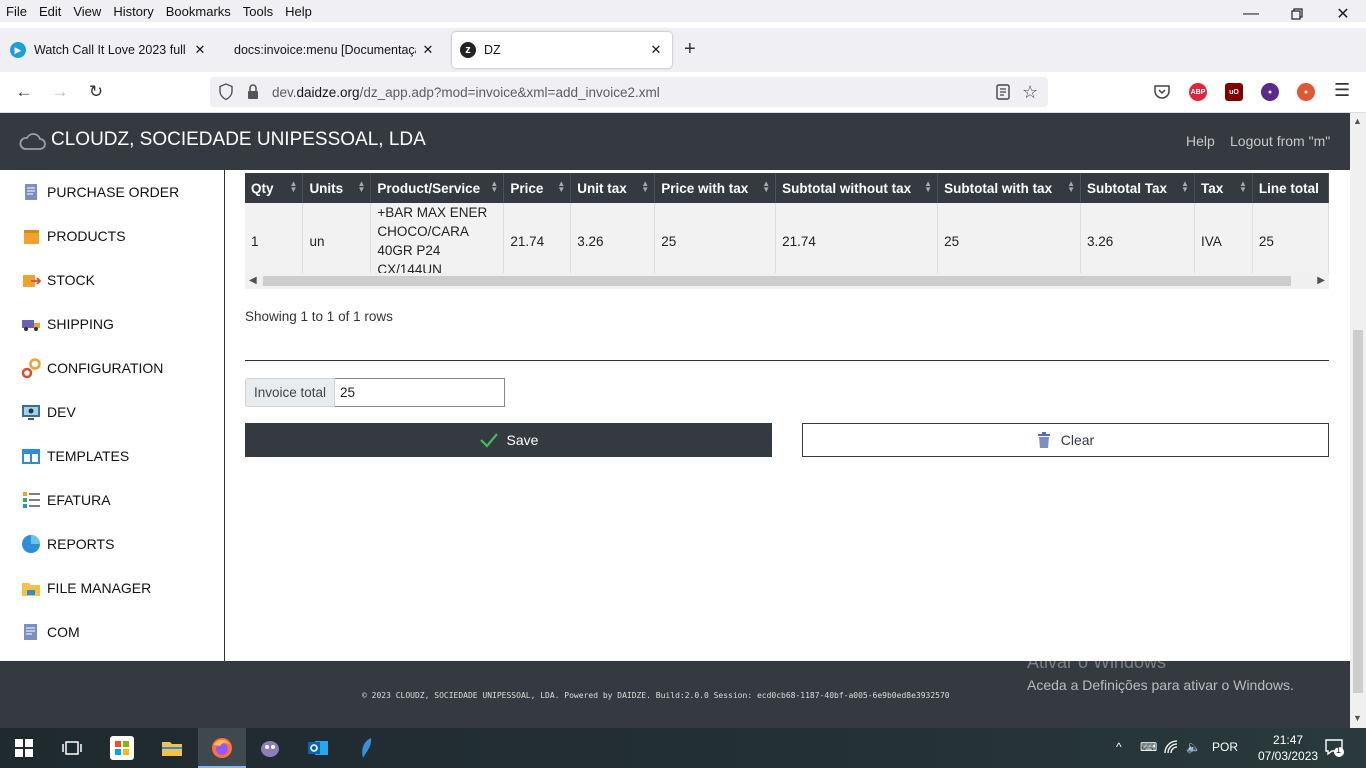 The image size is (1366, 768). I want to click on column-header-units: Units ▲ ▼, so click(337, 188).